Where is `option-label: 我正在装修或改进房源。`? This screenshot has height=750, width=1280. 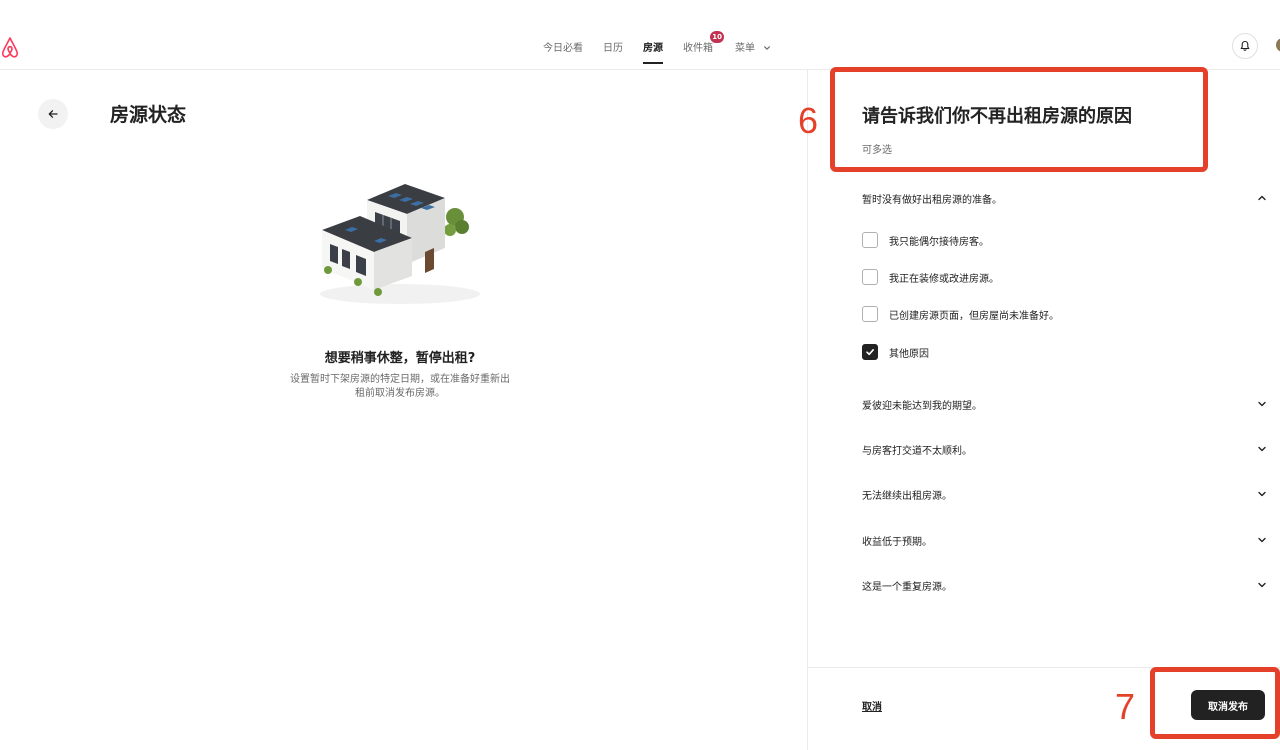 option-label: 我正在装修或改进房源。 is located at coordinates (944, 279).